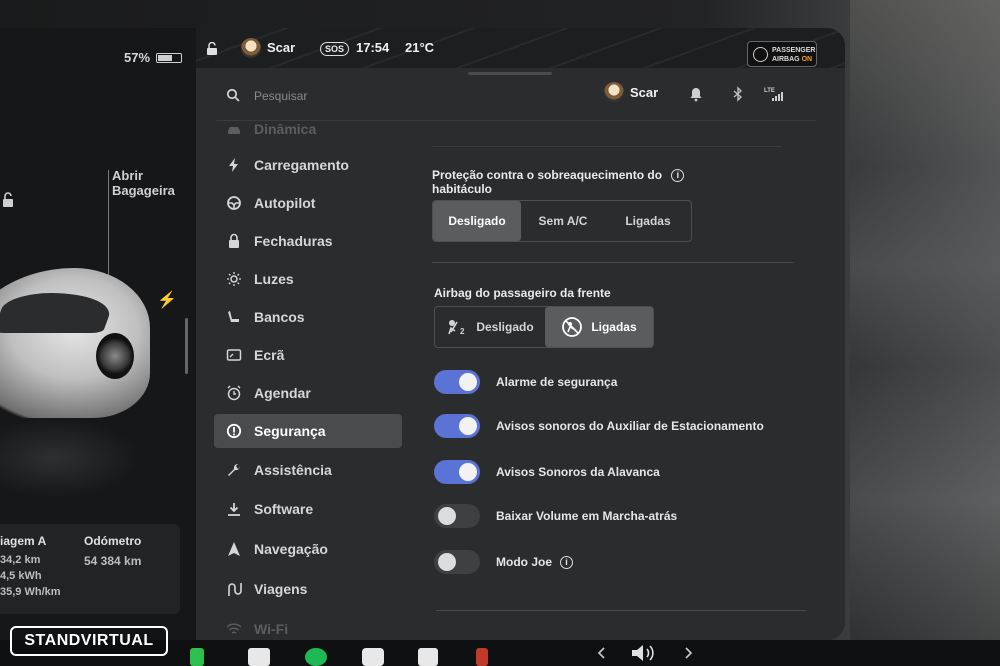  I want to click on park-assist-chimes-switch, so click(457, 426).